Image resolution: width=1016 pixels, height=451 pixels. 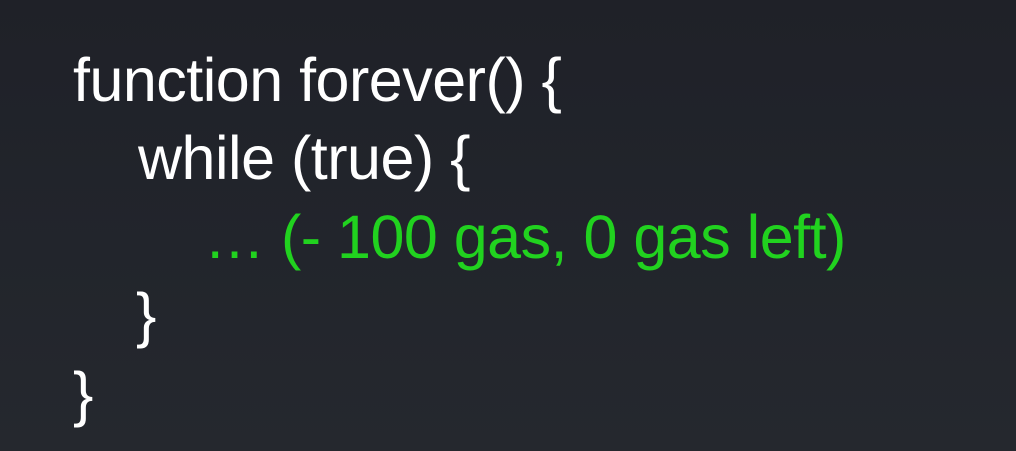 I want to click on code-line-gas-annotation: … (- 100 gas, 0 gas left), so click(x=525, y=237).